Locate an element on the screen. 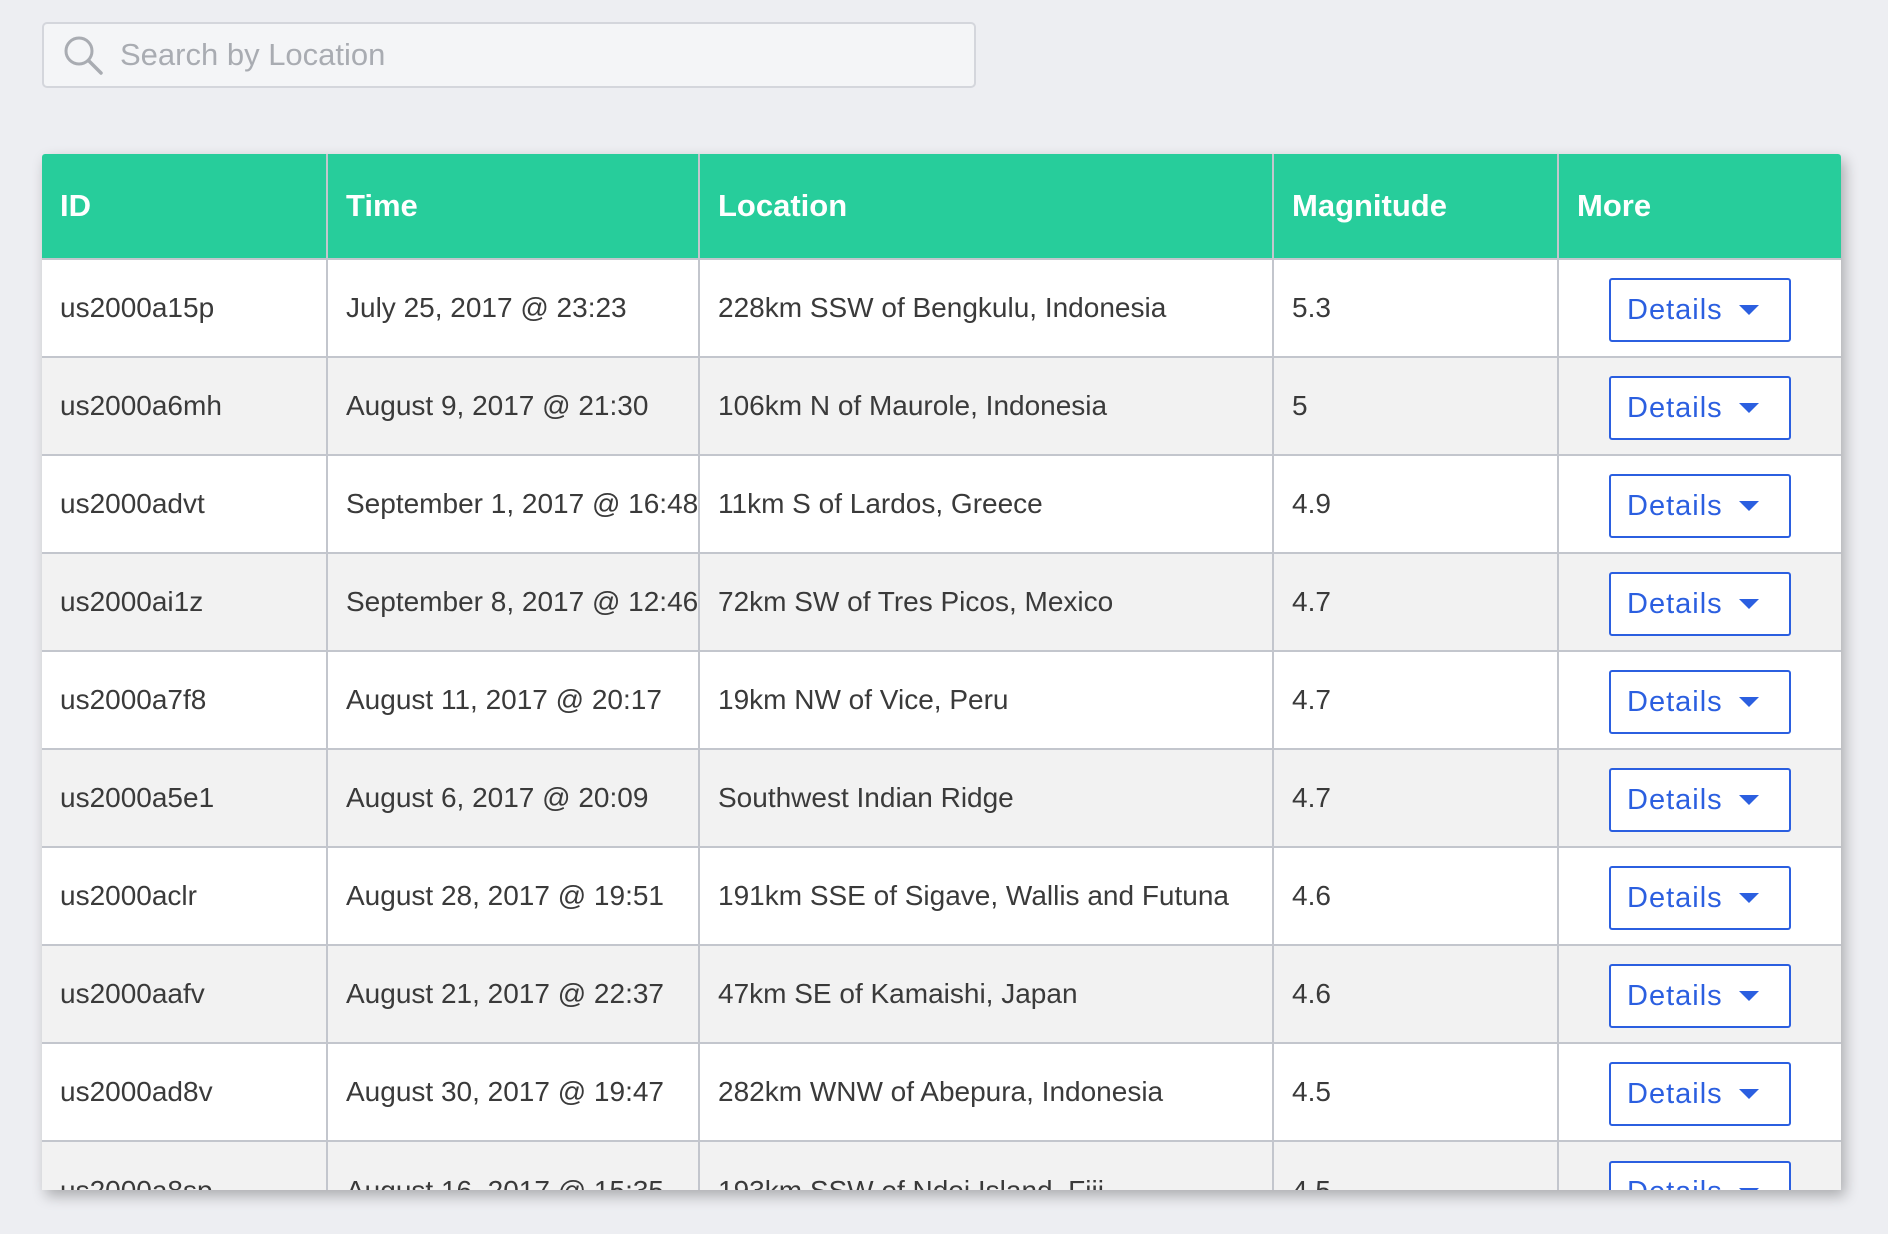  row-location: Southwest Indian Ridge is located at coordinates (985, 797).